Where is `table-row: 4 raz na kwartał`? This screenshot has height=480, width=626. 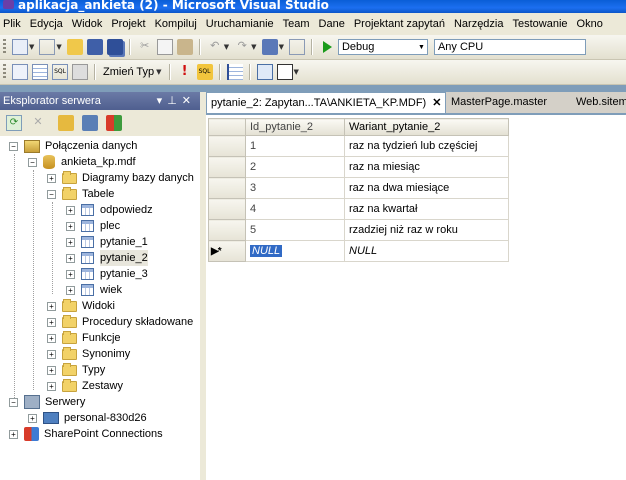 table-row: 4 raz na kwartał is located at coordinates (358, 209).